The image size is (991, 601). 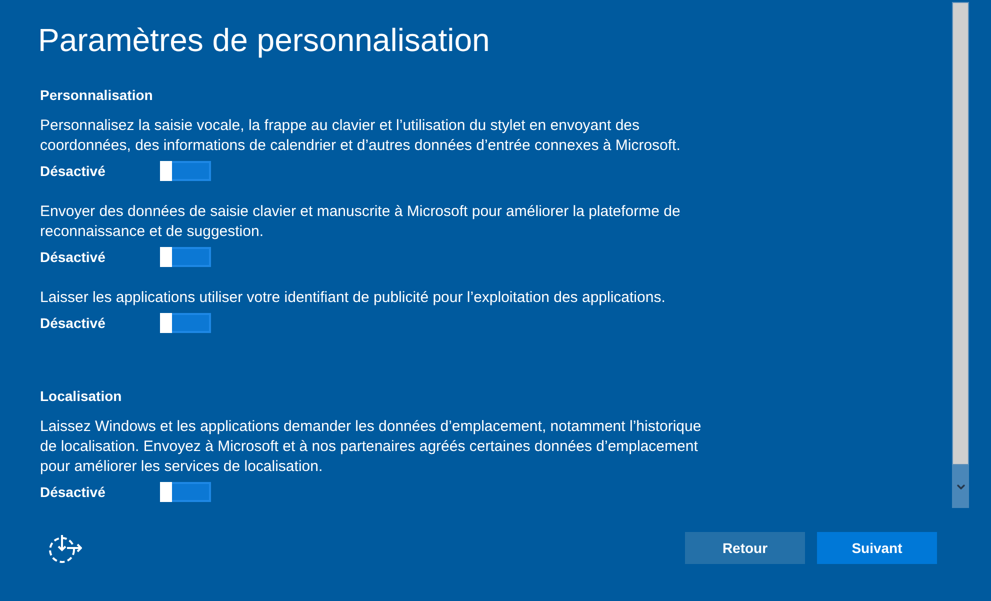 What do you see at coordinates (745, 548) in the screenshot?
I see `back-button: Retour` at bounding box center [745, 548].